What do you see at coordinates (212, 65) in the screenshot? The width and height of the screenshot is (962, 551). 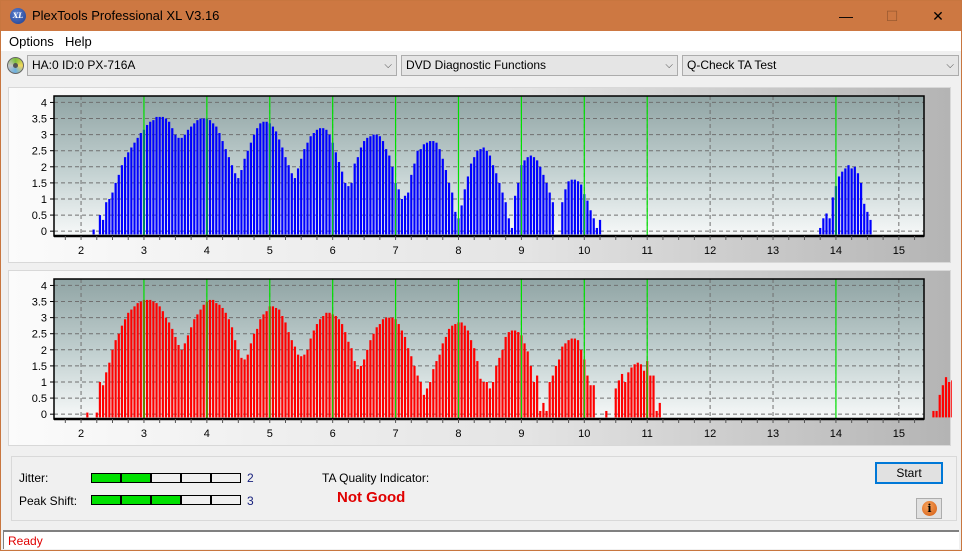 I see `drive-select: HA:0 ID:0 PX-716A ⌵` at bounding box center [212, 65].